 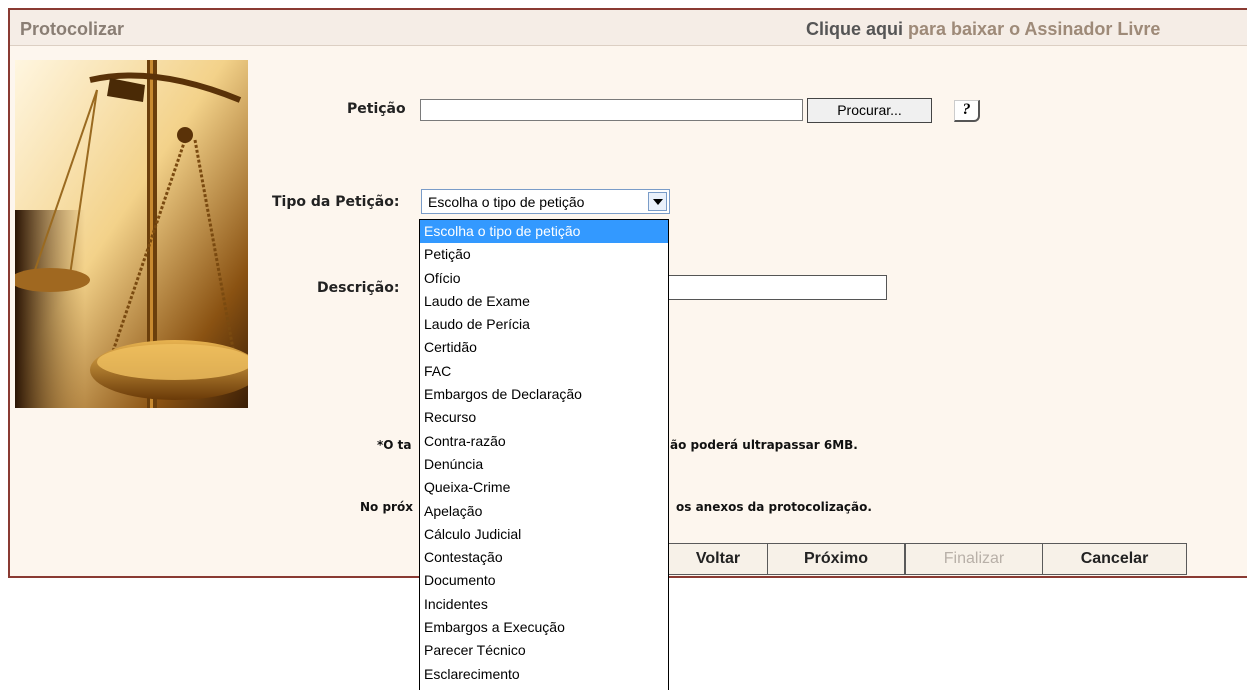 What do you see at coordinates (386, 507) in the screenshot?
I see `next-step-note-prefix: No próx` at bounding box center [386, 507].